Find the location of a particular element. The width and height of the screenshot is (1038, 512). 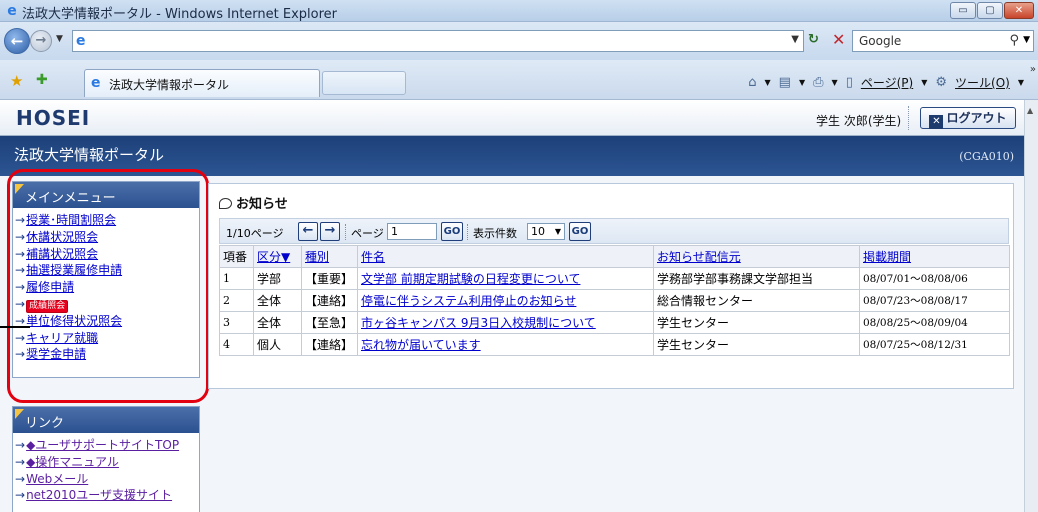

link-item-webmail: →Webメール is located at coordinates (107, 479).